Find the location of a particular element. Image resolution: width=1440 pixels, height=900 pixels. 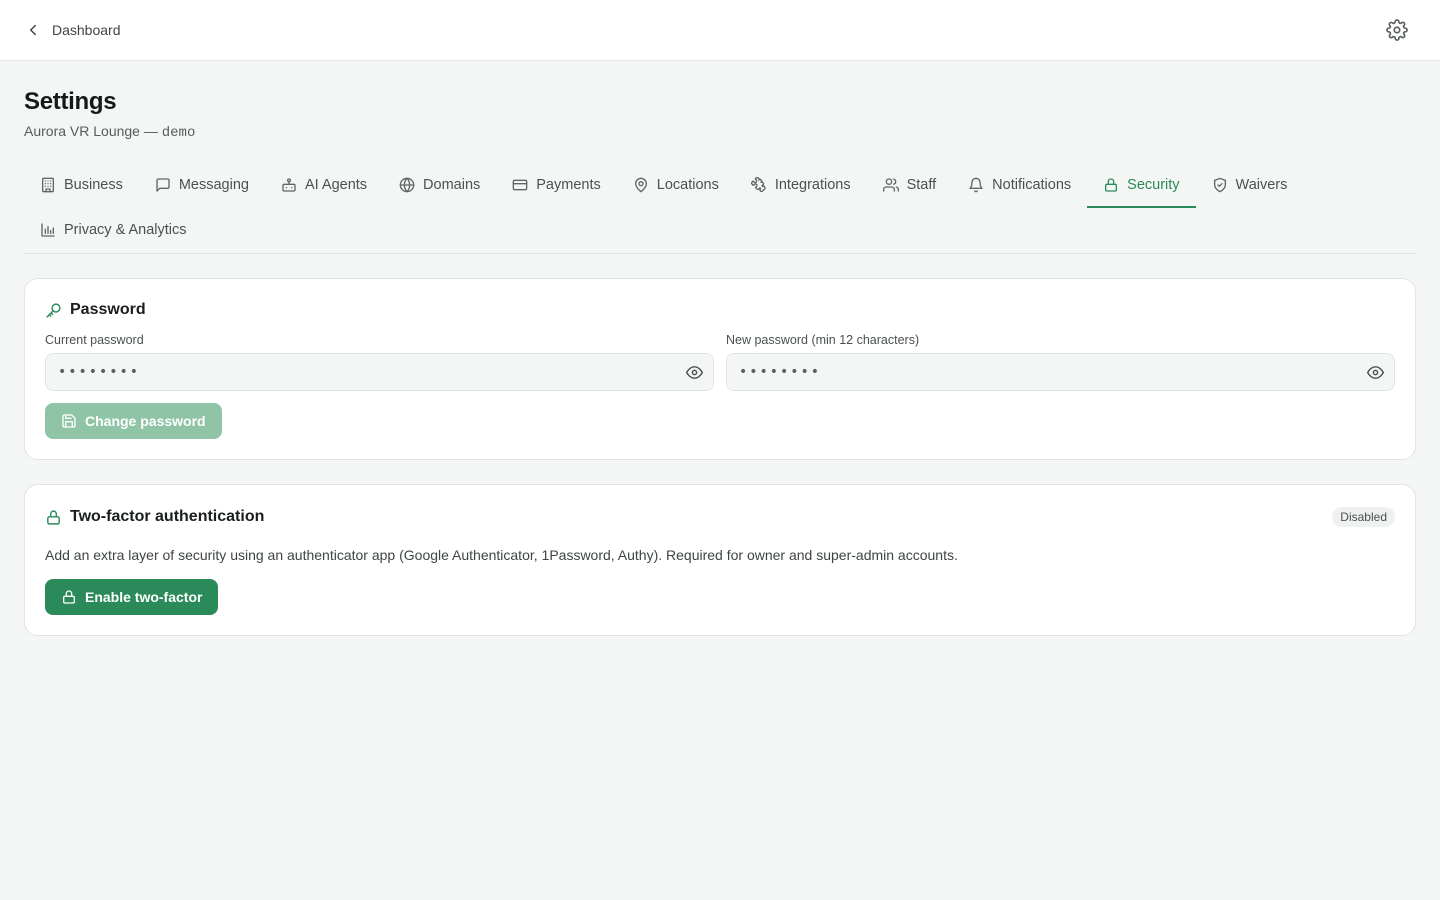

bell-icon is located at coordinates (976, 184).